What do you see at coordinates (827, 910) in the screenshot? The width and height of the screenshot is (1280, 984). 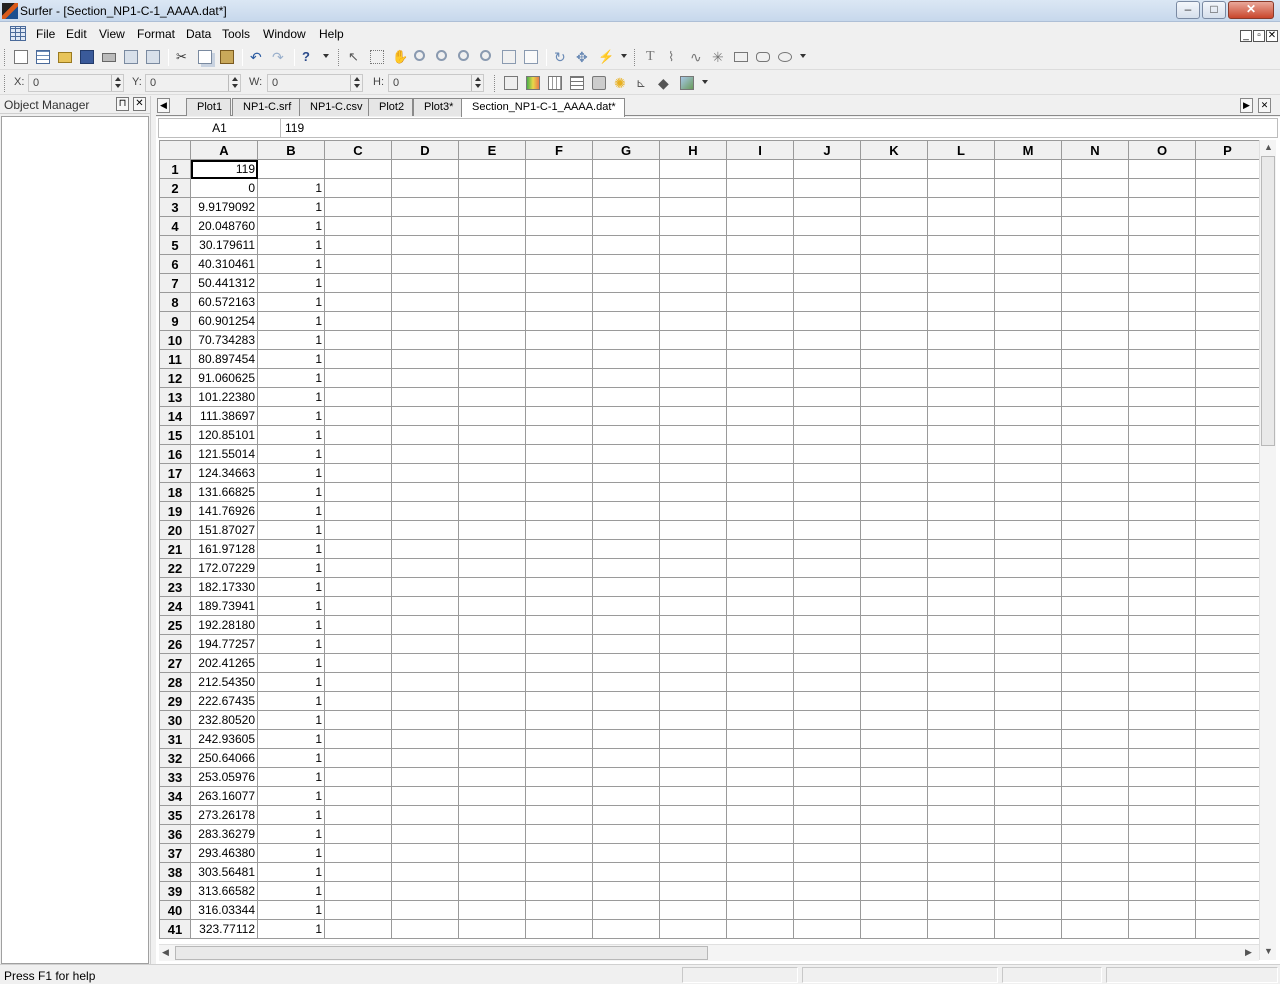 I see `cell-j40` at bounding box center [827, 910].